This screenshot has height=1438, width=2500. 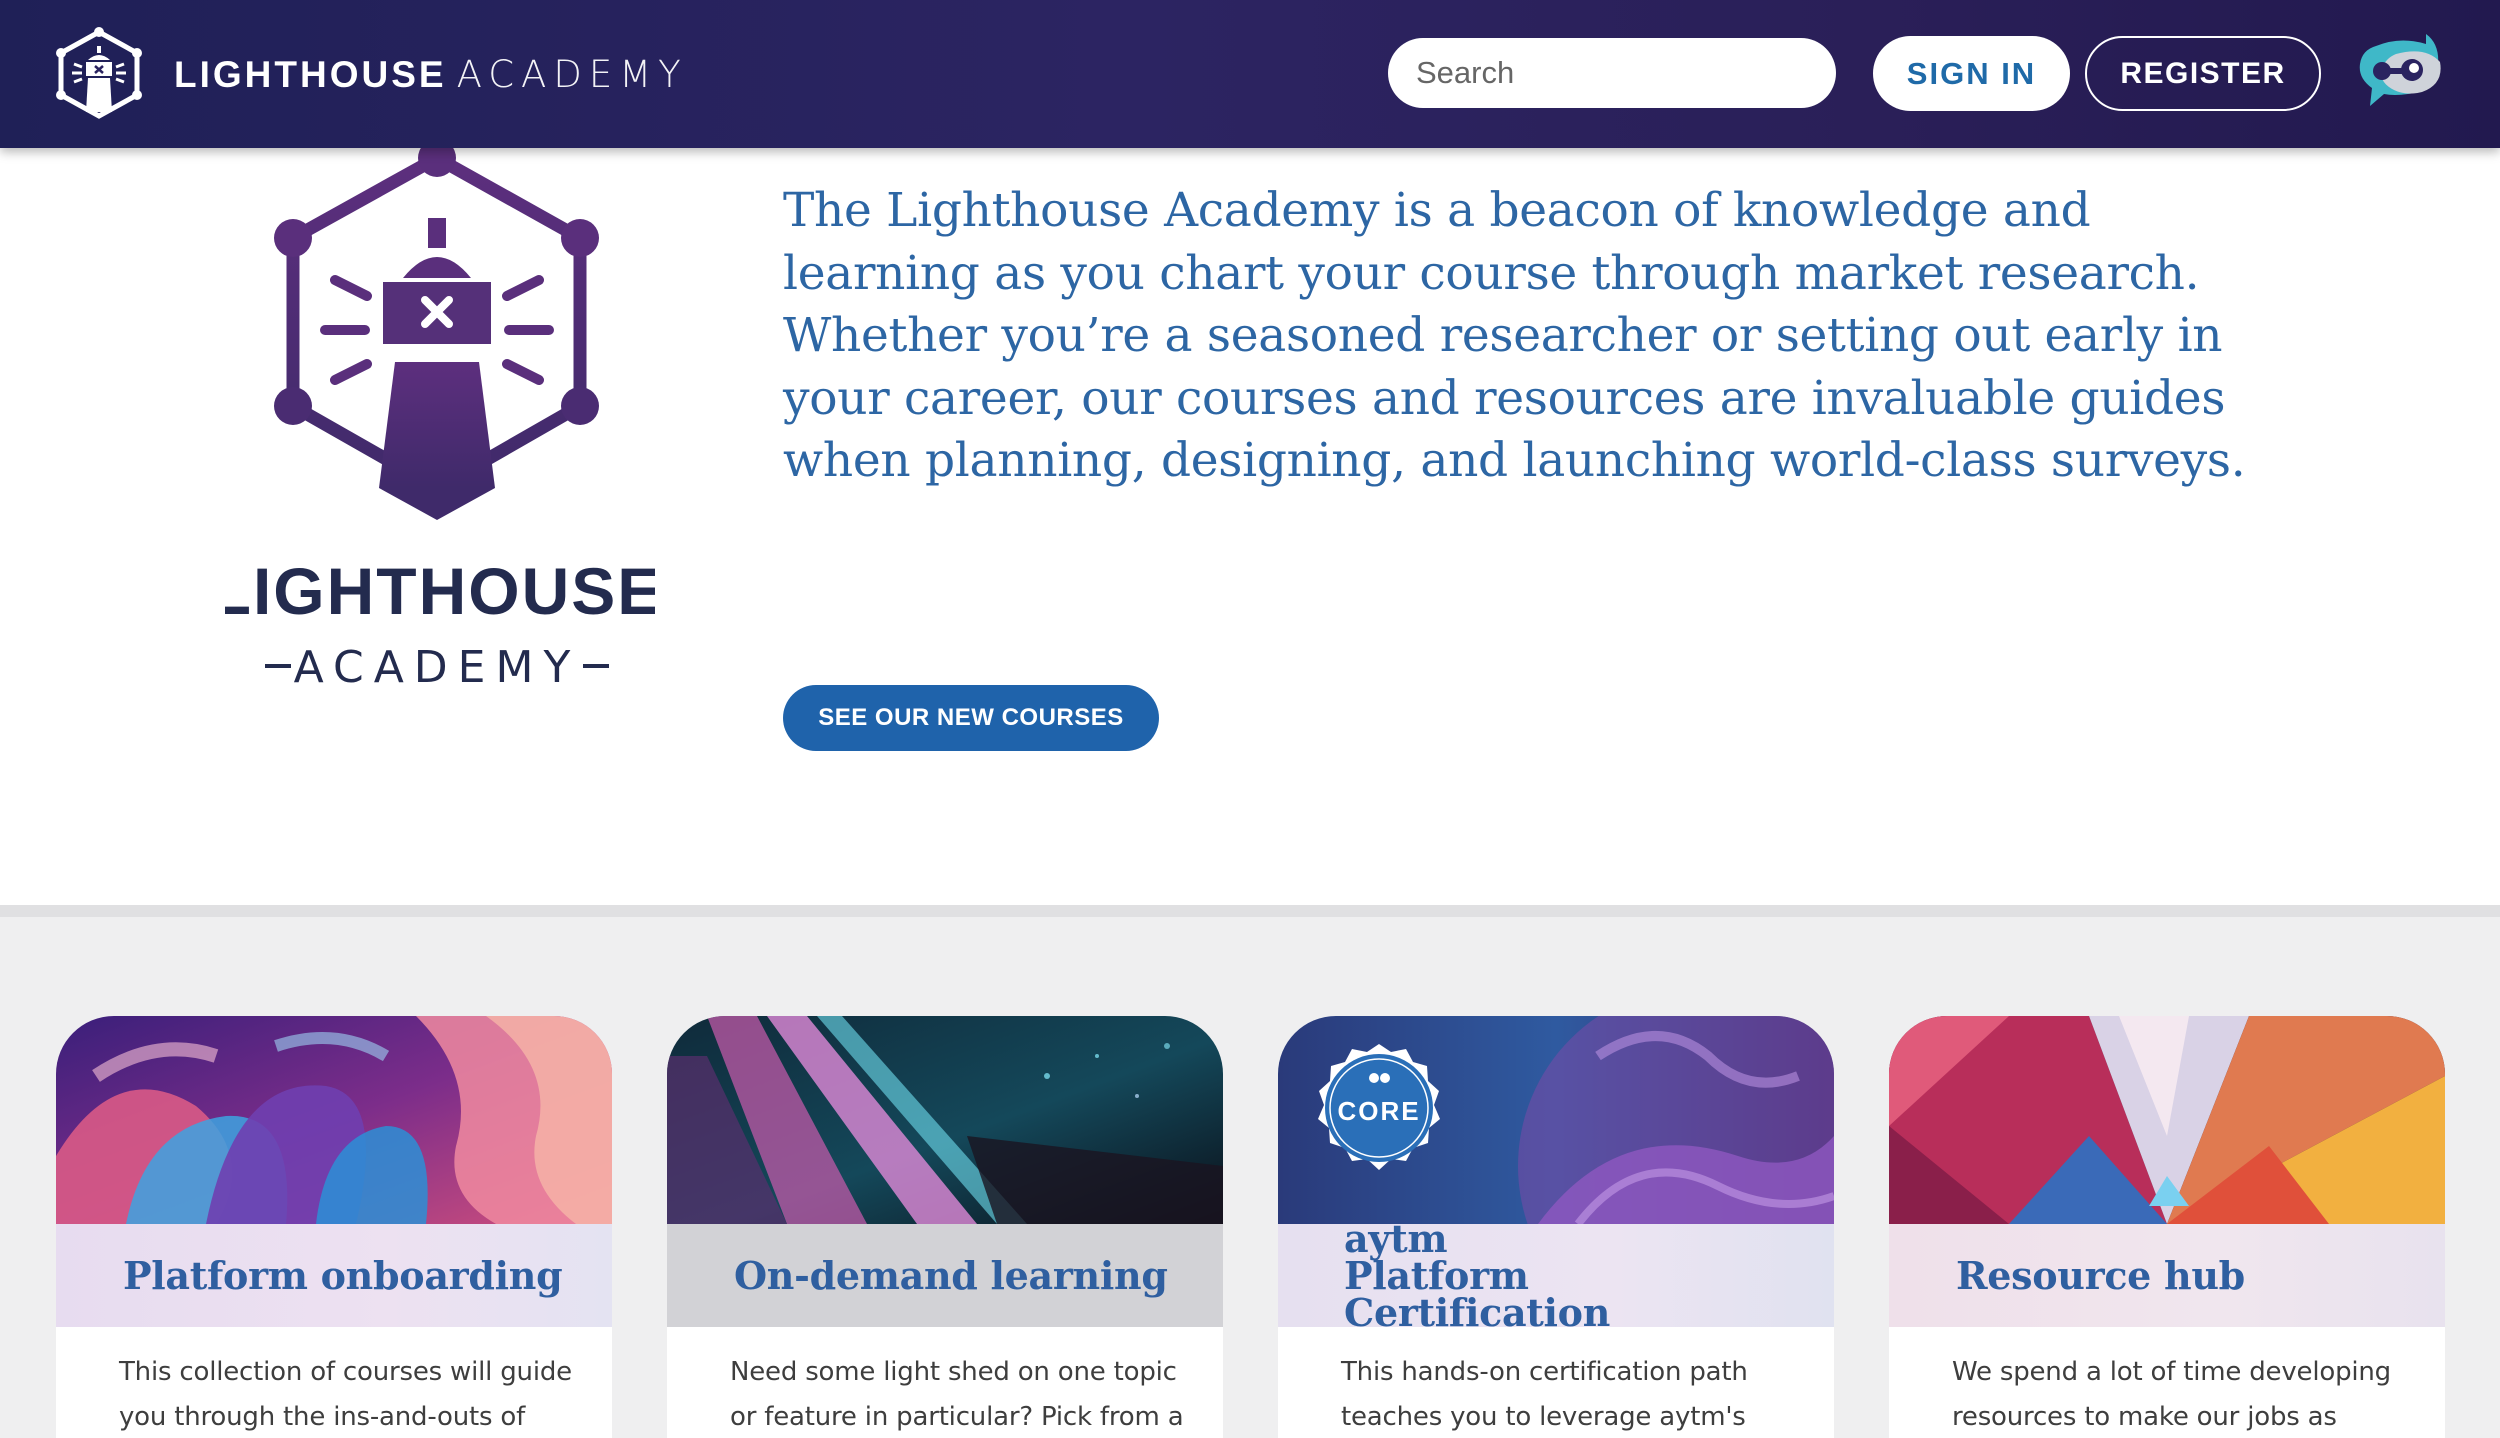 I want to click on brand-name-bold: LIGHTHOUSE, so click(x=310, y=74).